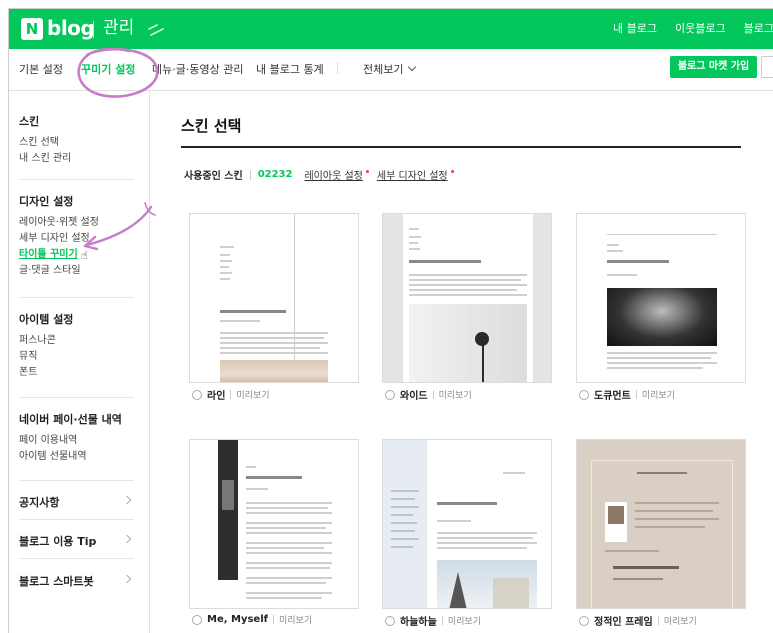 Image resolution: width=773 pixels, height=633 pixels. Describe the element at coordinates (290, 69) in the screenshot. I see `tab-blog-stats: 내 블로그 통계` at that location.